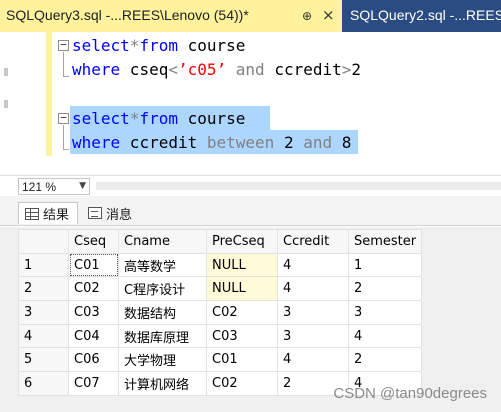  I want to click on row-number: 1, so click(43, 265).